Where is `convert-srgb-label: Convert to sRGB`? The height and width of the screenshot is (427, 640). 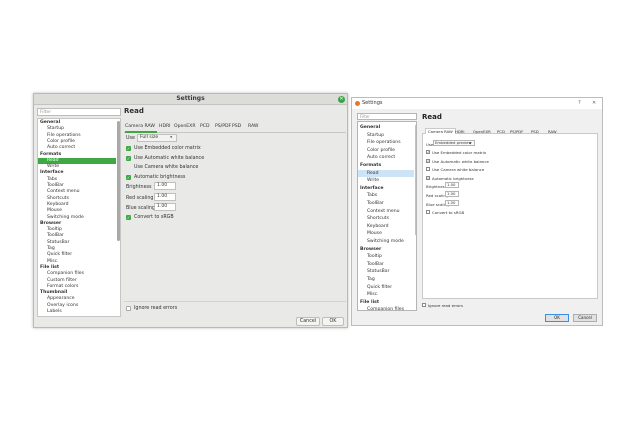 convert-srgb-label: Convert to sRGB is located at coordinates (154, 217).